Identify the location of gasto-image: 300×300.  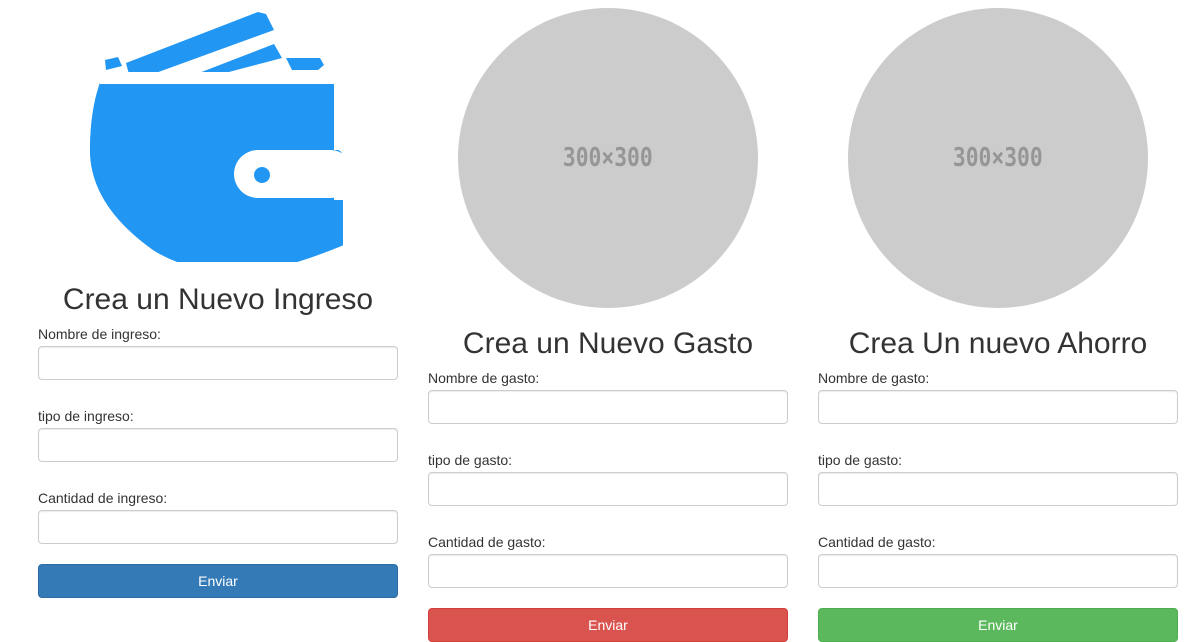
(608, 154).